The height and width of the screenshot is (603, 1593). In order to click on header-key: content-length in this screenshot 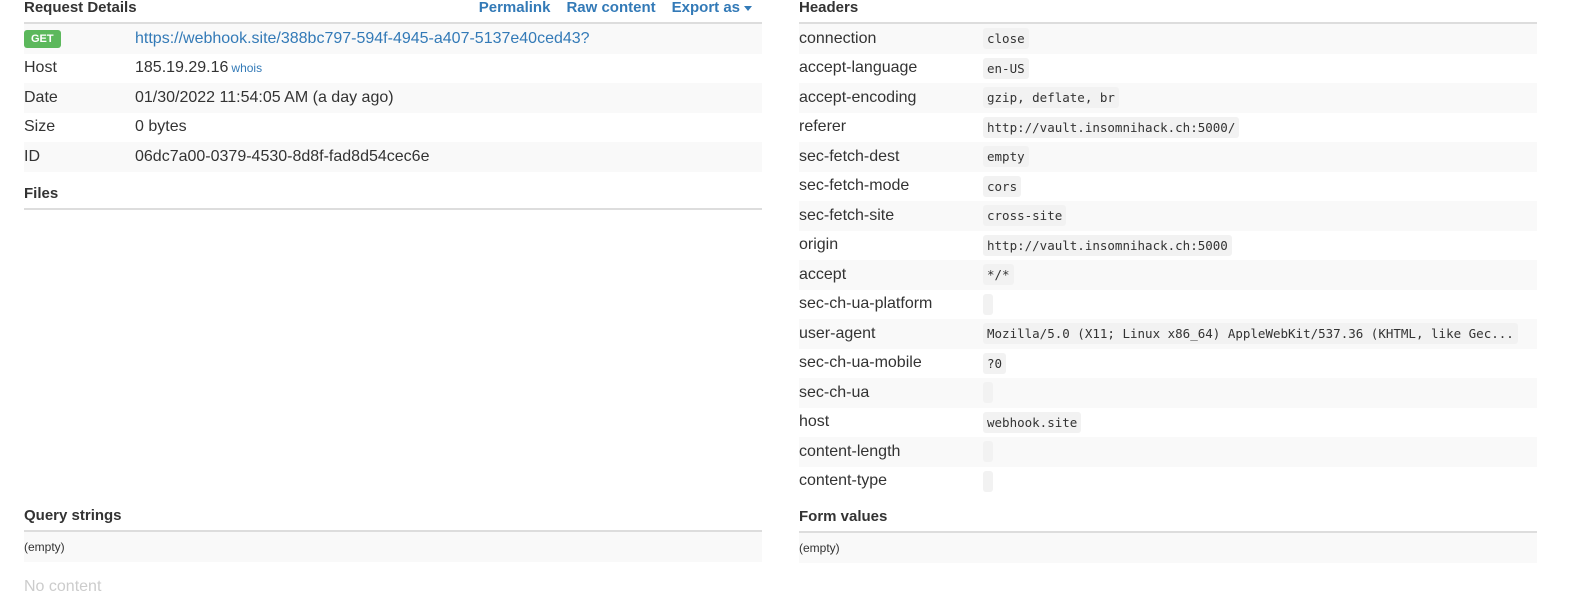, I will do `click(891, 452)`.